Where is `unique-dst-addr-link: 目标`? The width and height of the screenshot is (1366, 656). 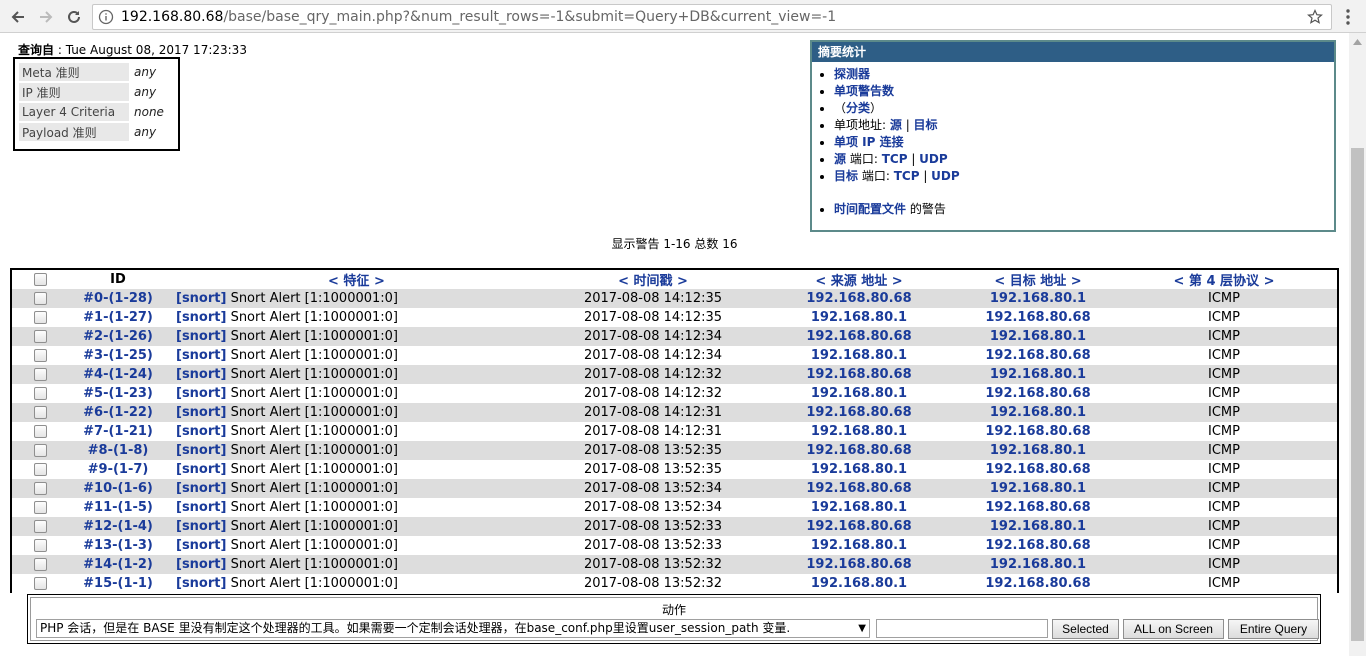 unique-dst-addr-link: 目标 is located at coordinates (926, 125).